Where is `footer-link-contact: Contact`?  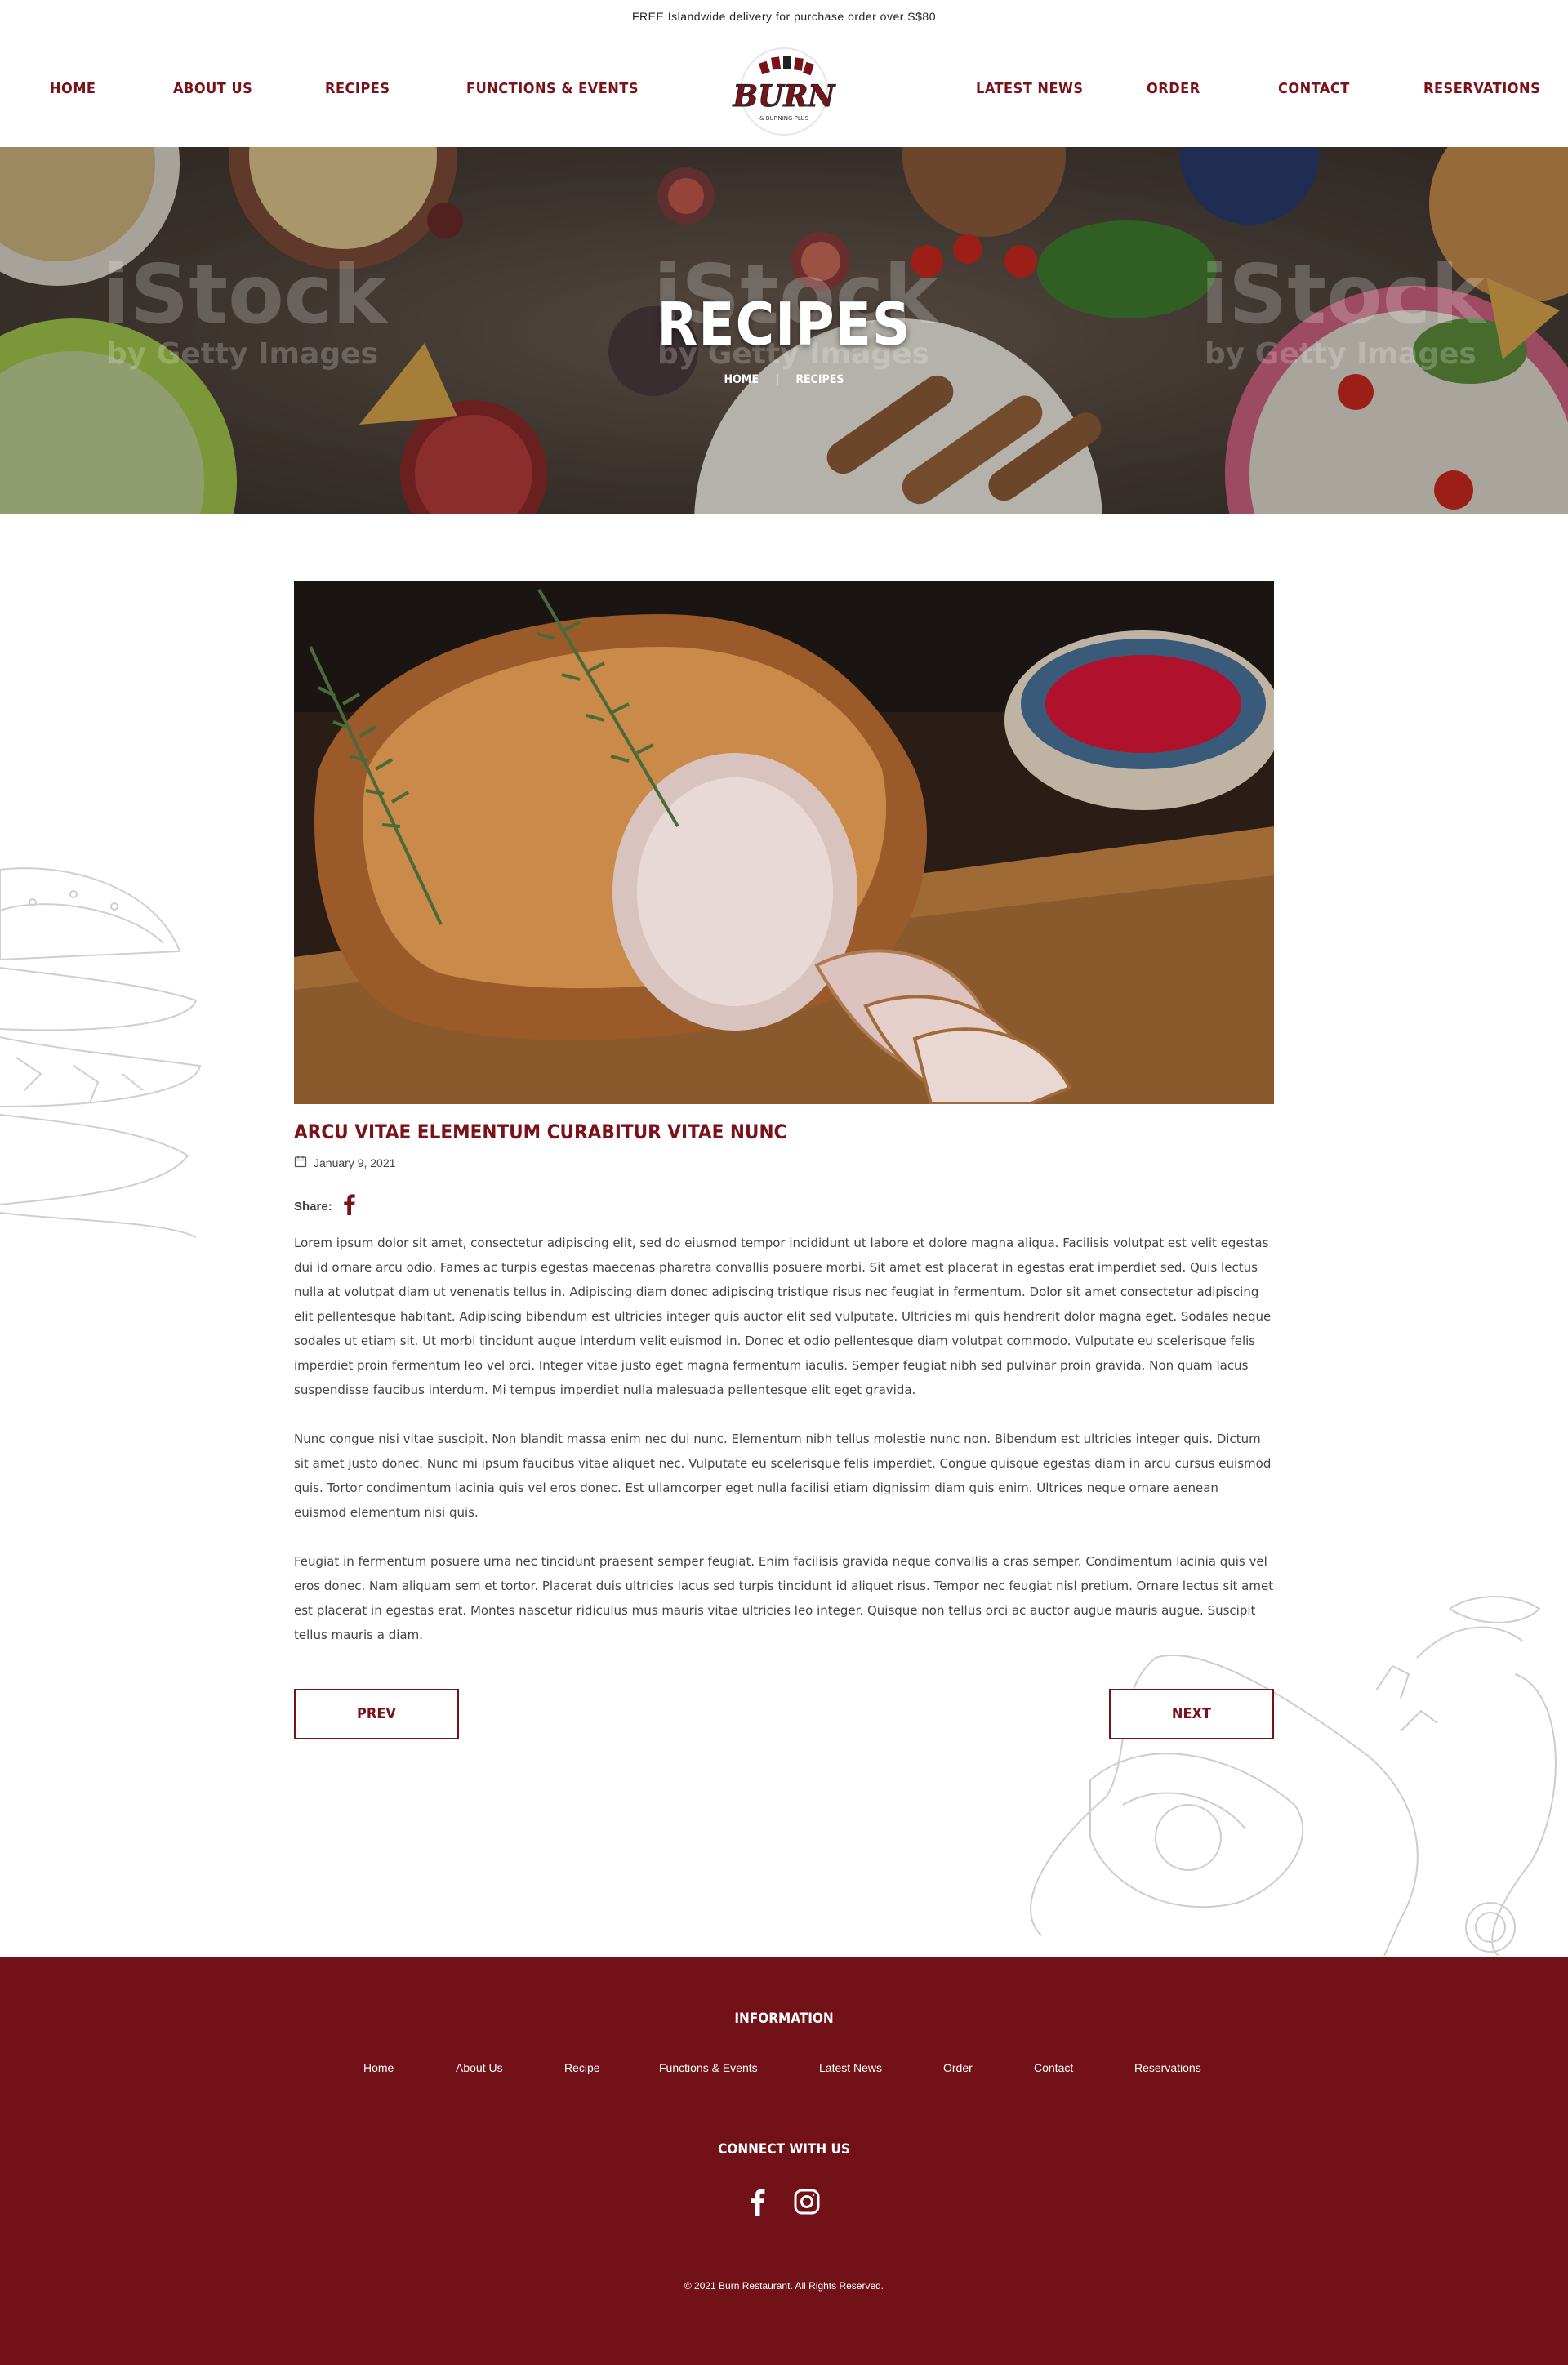
footer-link-contact: Contact is located at coordinates (1053, 2067).